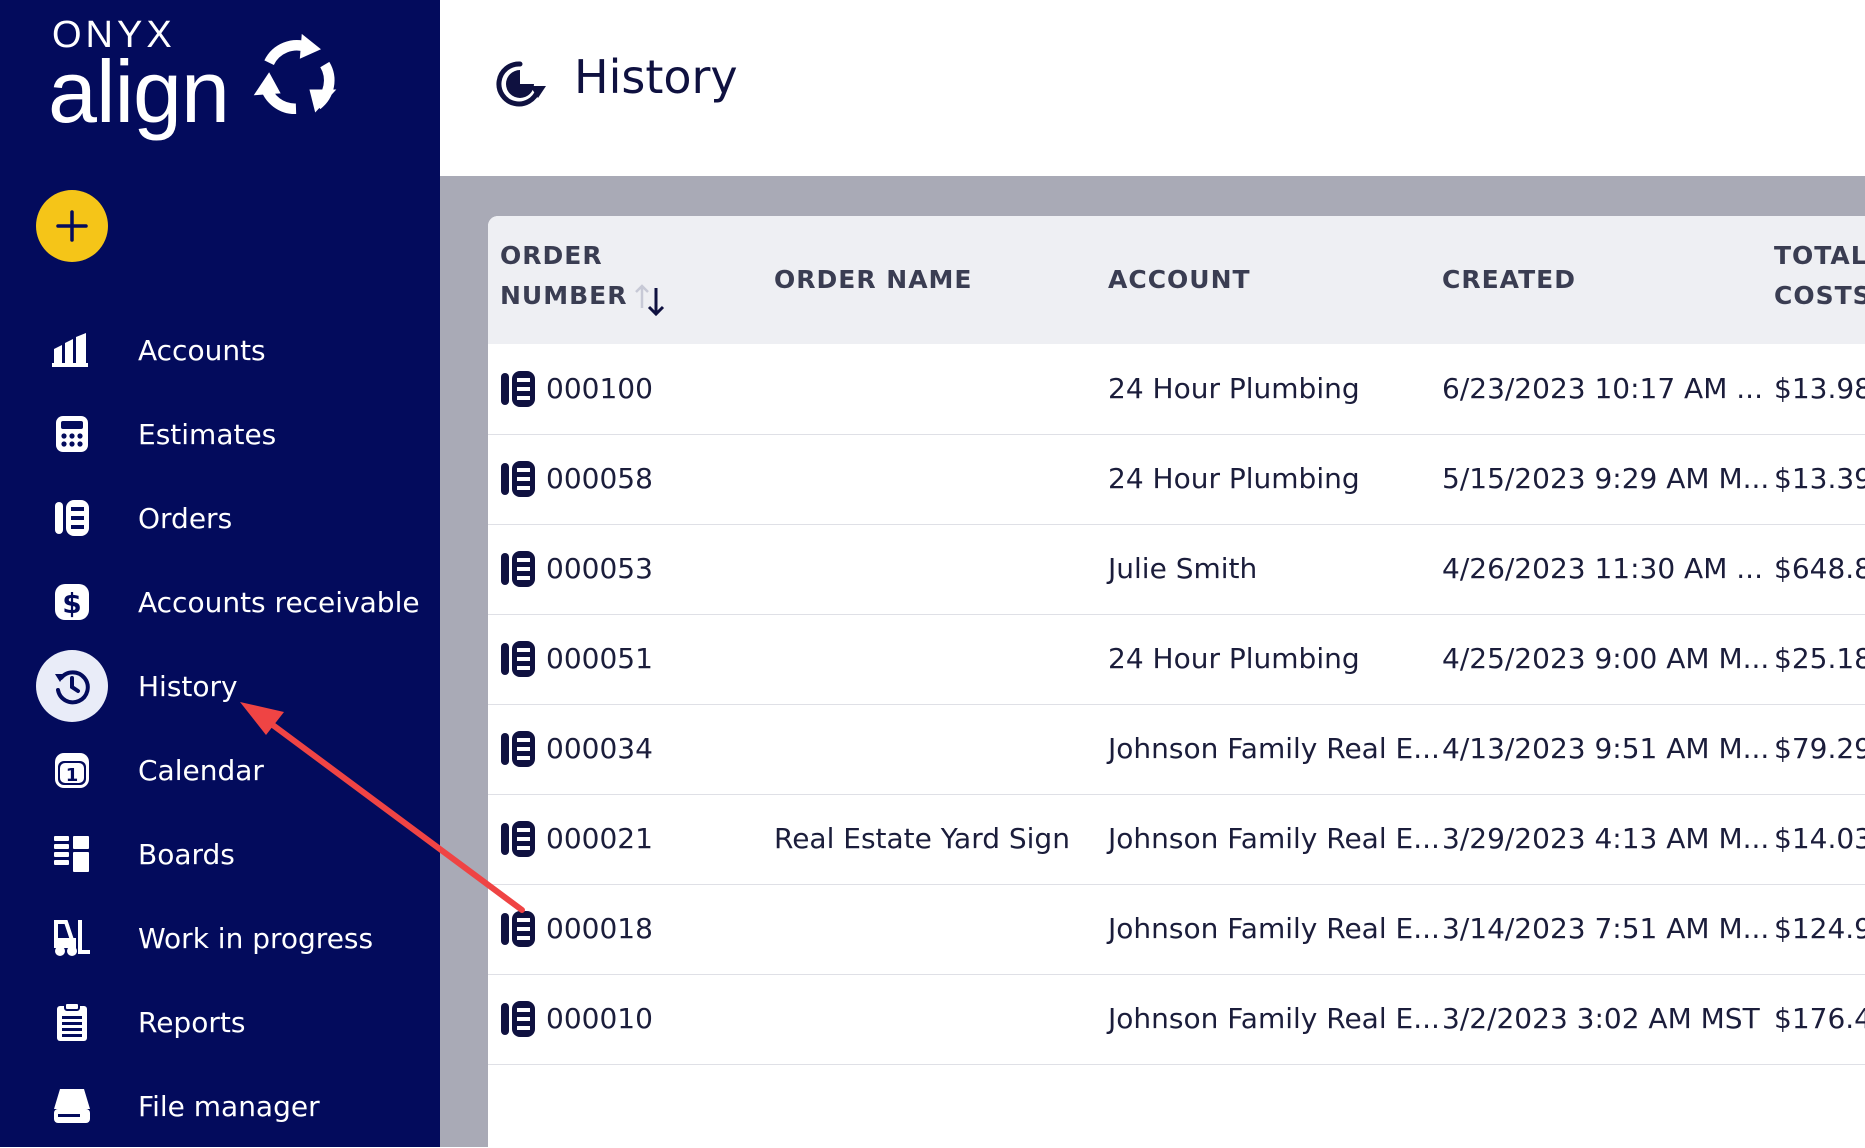 The width and height of the screenshot is (1865, 1148). What do you see at coordinates (72, 938) in the screenshot?
I see `forklift-icon` at bounding box center [72, 938].